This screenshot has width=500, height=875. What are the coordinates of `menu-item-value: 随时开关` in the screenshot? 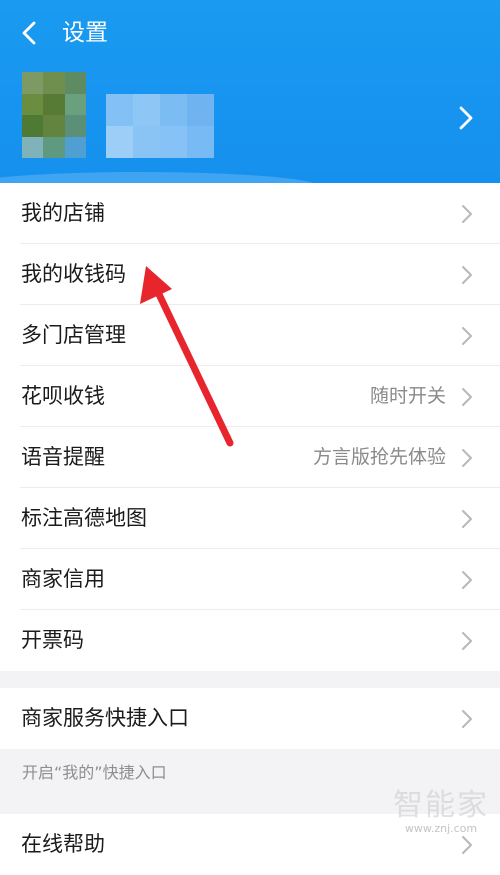 It's located at (407, 396).